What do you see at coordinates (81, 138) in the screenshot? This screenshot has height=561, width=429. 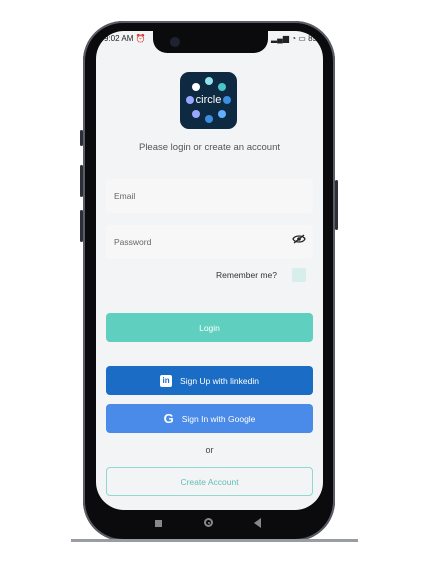 I see `phone-button-mute` at bounding box center [81, 138].